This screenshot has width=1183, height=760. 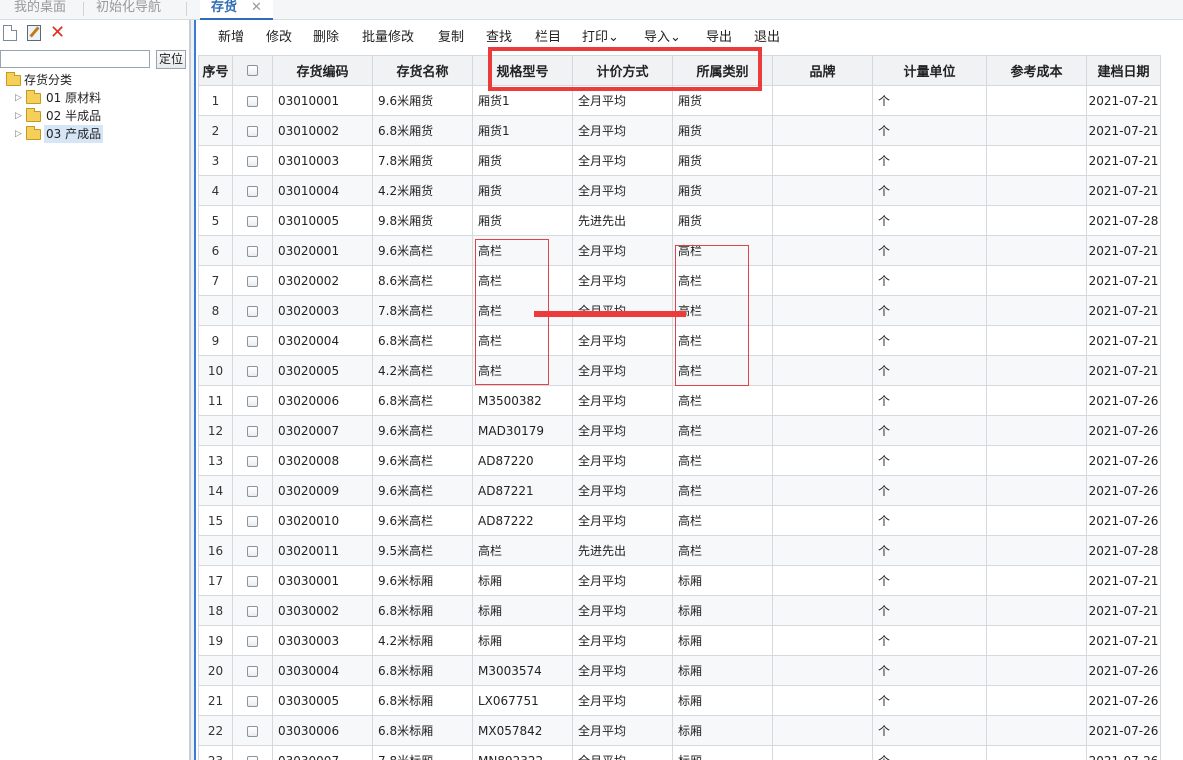 I want to click on edit-icon, so click(x=34, y=33).